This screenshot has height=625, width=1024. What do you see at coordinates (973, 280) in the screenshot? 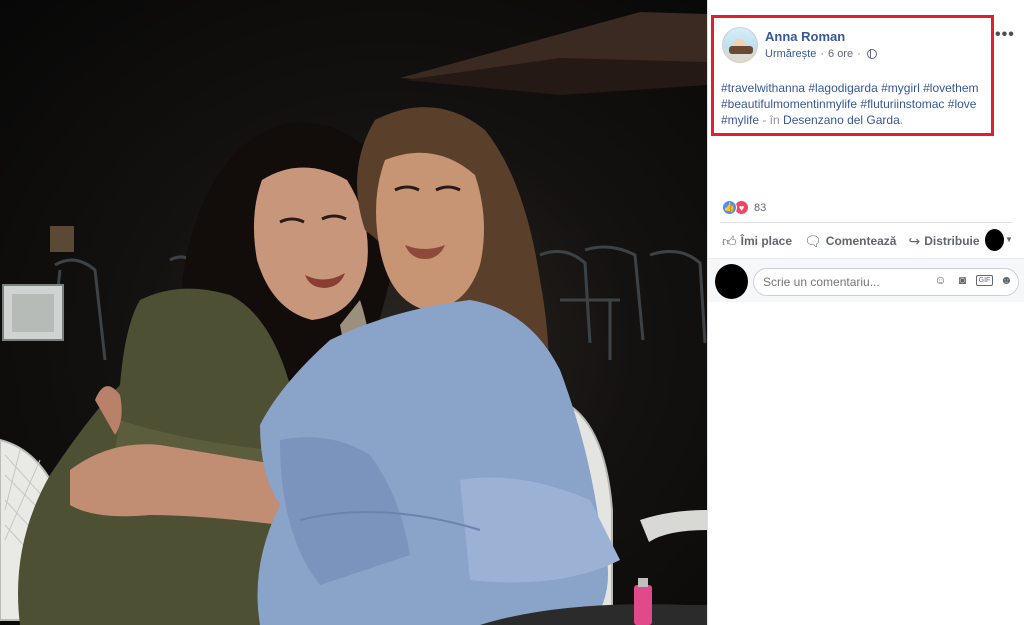
I see `comment-icons: ☺ ◙ GIF ☻` at bounding box center [973, 280].